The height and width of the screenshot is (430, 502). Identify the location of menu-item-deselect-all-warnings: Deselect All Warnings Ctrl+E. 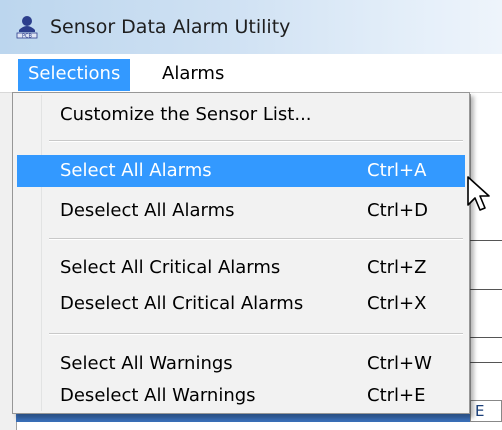
(241, 396).